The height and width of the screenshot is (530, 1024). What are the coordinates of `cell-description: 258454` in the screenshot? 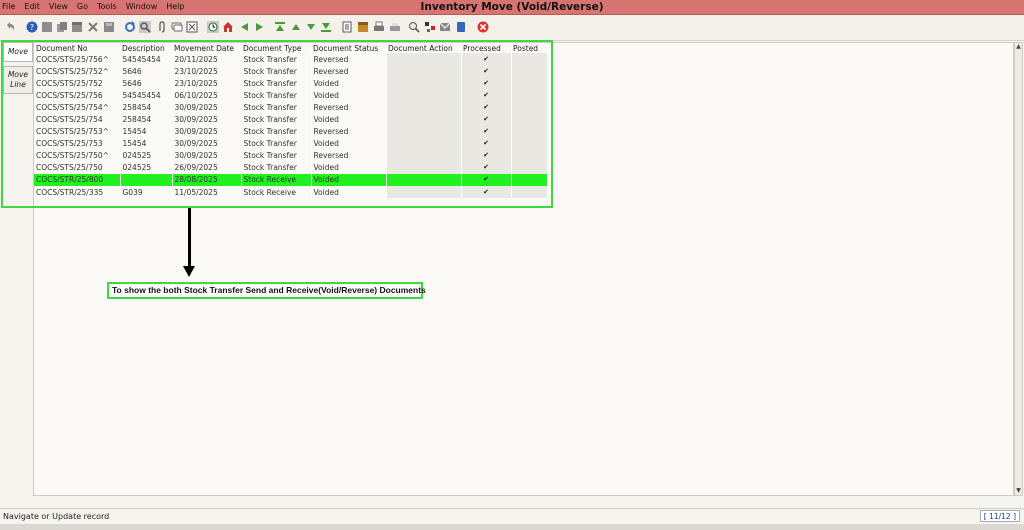 It's located at (146, 119).